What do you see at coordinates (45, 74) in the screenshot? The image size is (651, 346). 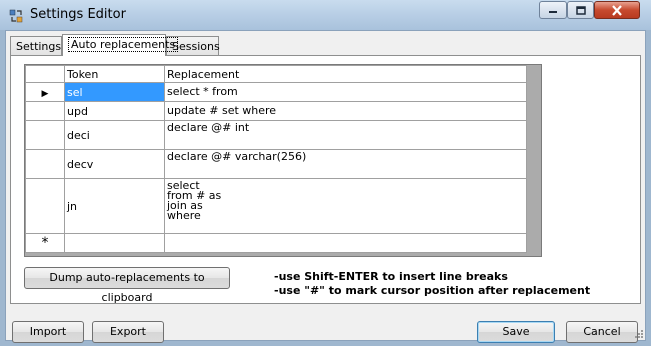 I see `row-header-corner` at bounding box center [45, 74].